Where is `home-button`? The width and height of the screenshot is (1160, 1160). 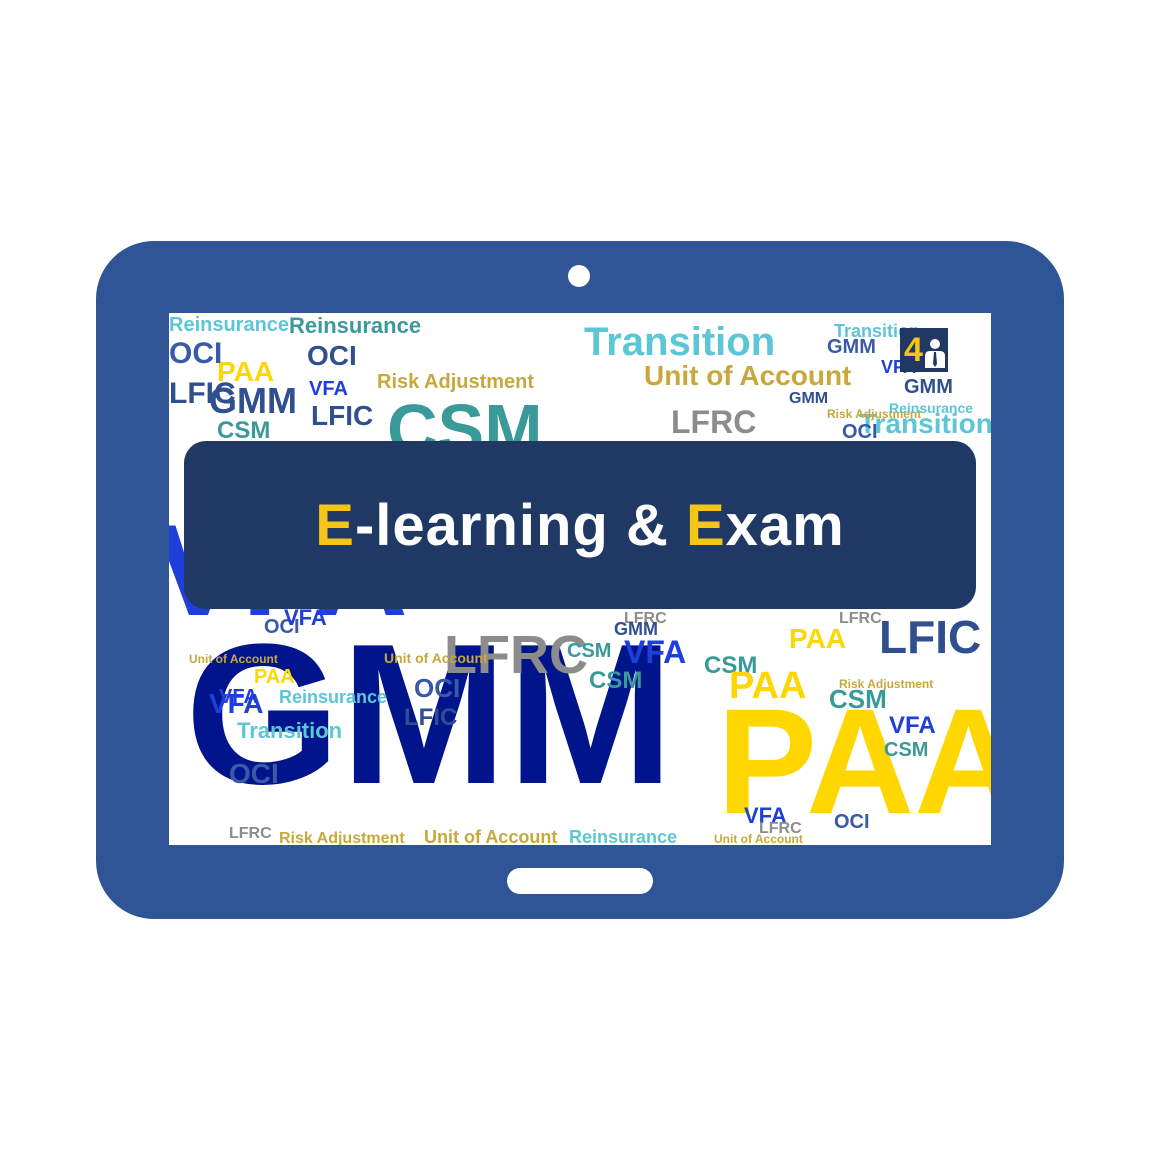 home-button is located at coordinates (580, 881).